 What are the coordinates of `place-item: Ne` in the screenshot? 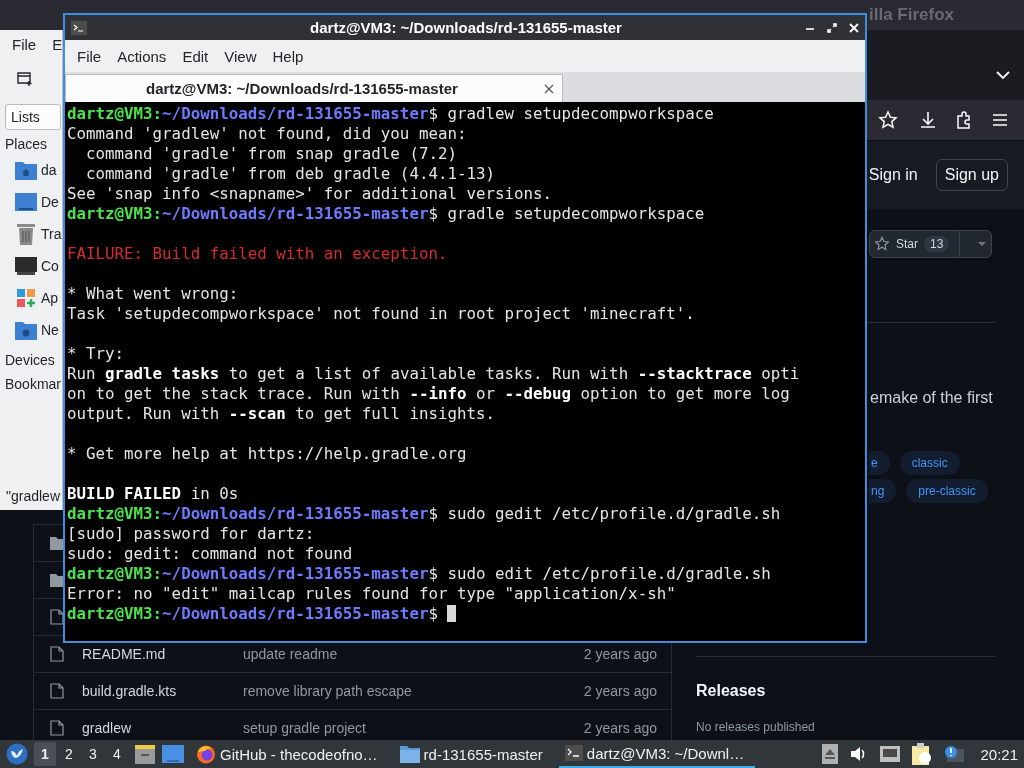 It's located at (32, 330).